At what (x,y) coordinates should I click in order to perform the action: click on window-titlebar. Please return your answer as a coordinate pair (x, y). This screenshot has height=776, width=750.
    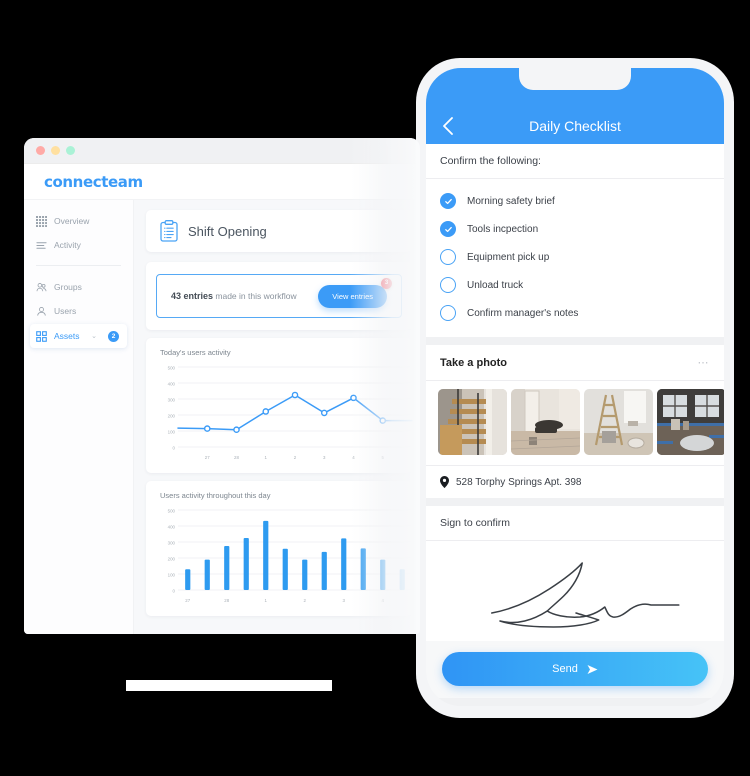
    Looking at the image, I should click on (222, 151).